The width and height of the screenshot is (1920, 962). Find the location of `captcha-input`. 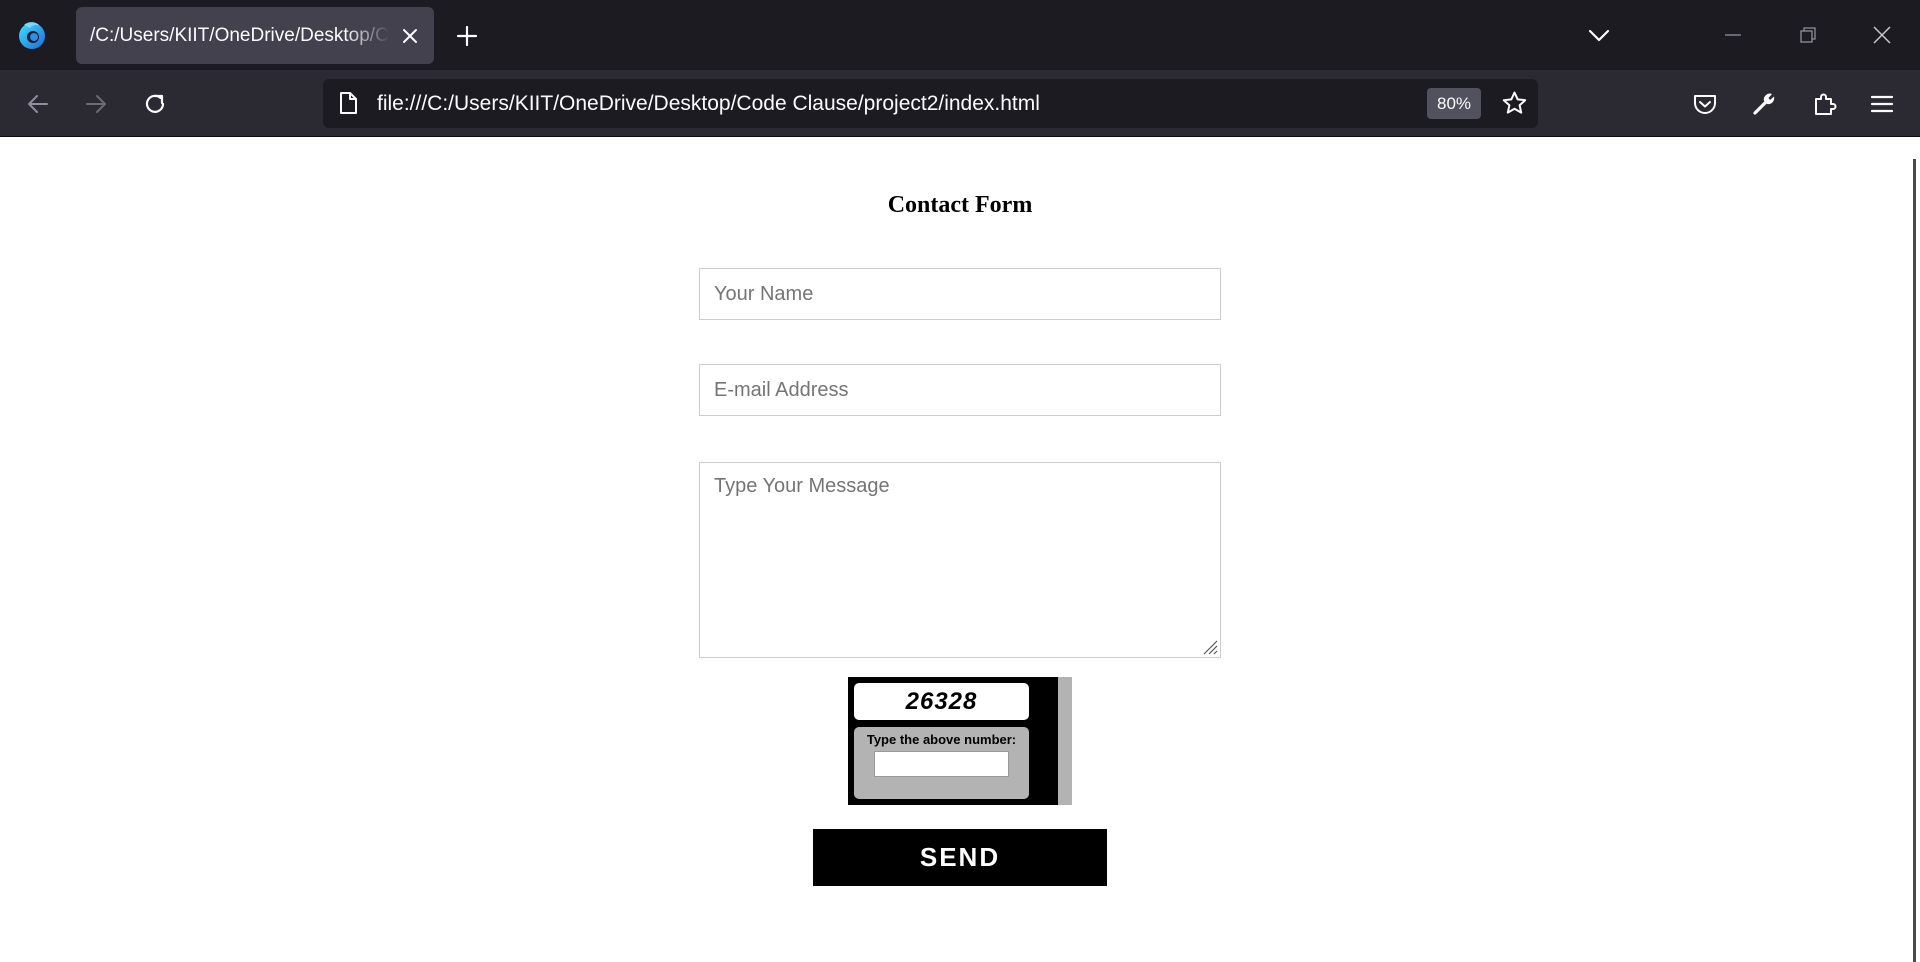

captcha-input is located at coordinates (941, 764).